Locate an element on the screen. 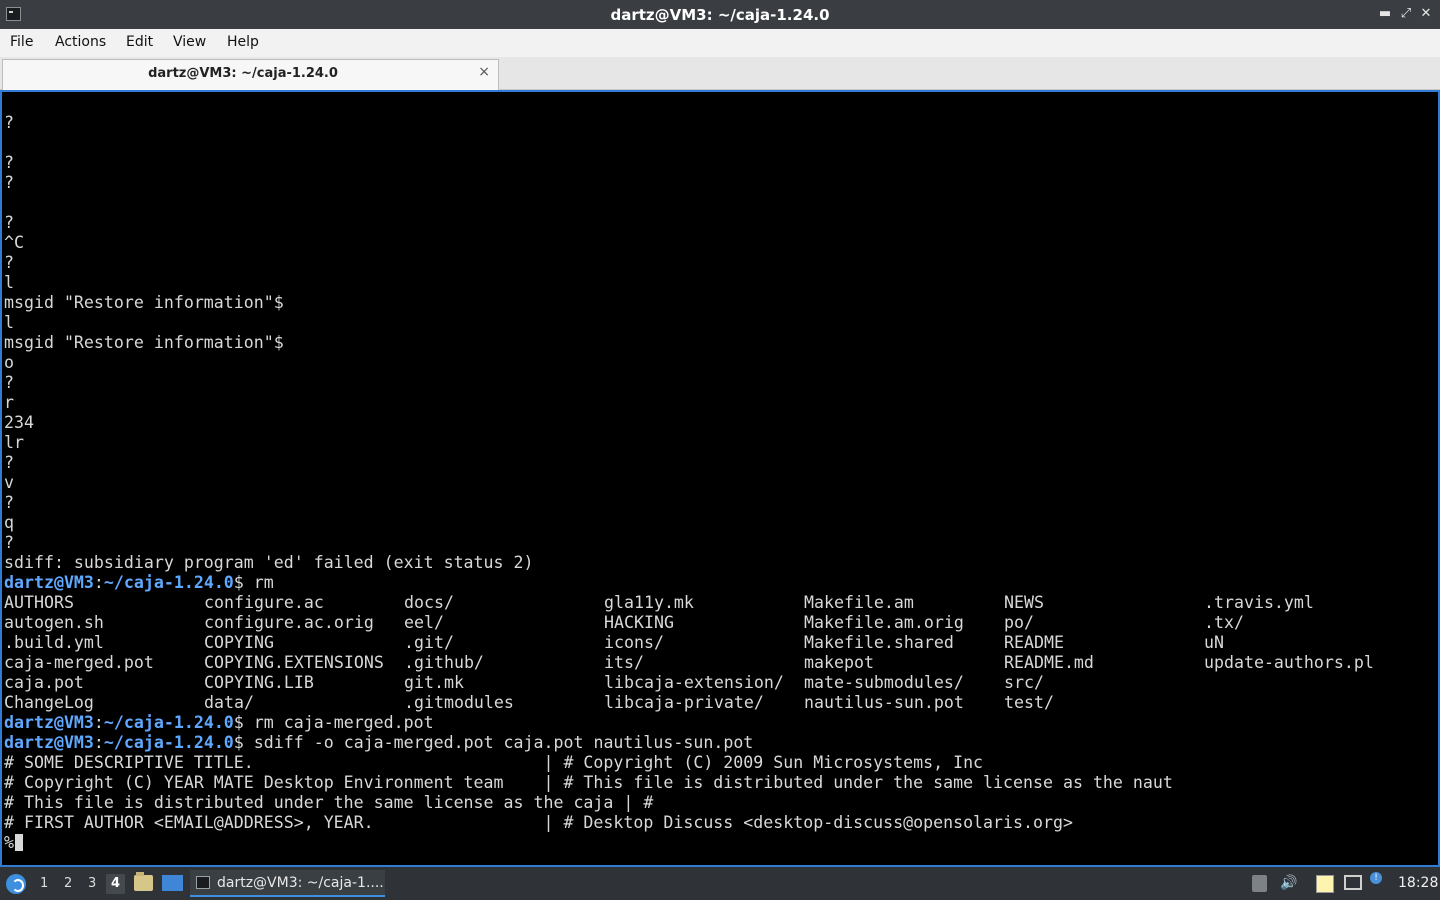  window-title: dartz@VM3: ~/caja-1.24.0 is located at coordinates (720, 15).